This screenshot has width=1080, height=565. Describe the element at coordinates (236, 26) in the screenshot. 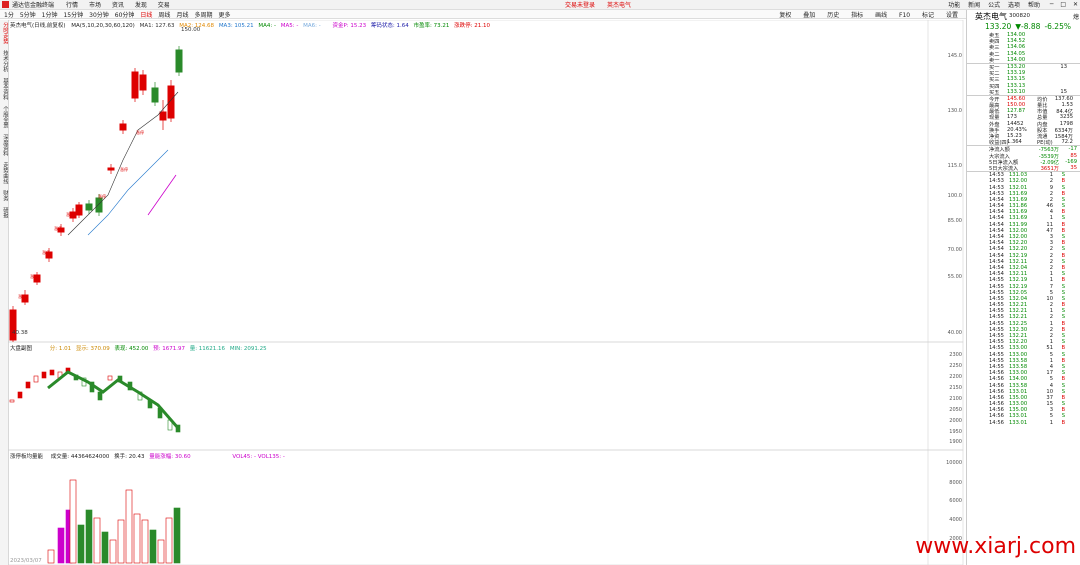

I see `ma3-legend: MA3: 105.21` at that location.